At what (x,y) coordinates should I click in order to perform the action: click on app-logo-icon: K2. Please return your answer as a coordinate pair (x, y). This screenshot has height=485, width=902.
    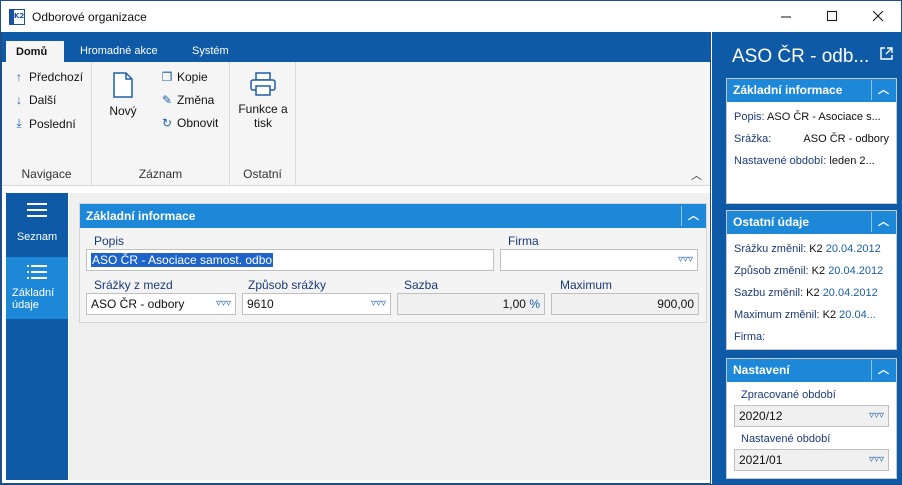
    Looking at the image, I should click on (17, 16).